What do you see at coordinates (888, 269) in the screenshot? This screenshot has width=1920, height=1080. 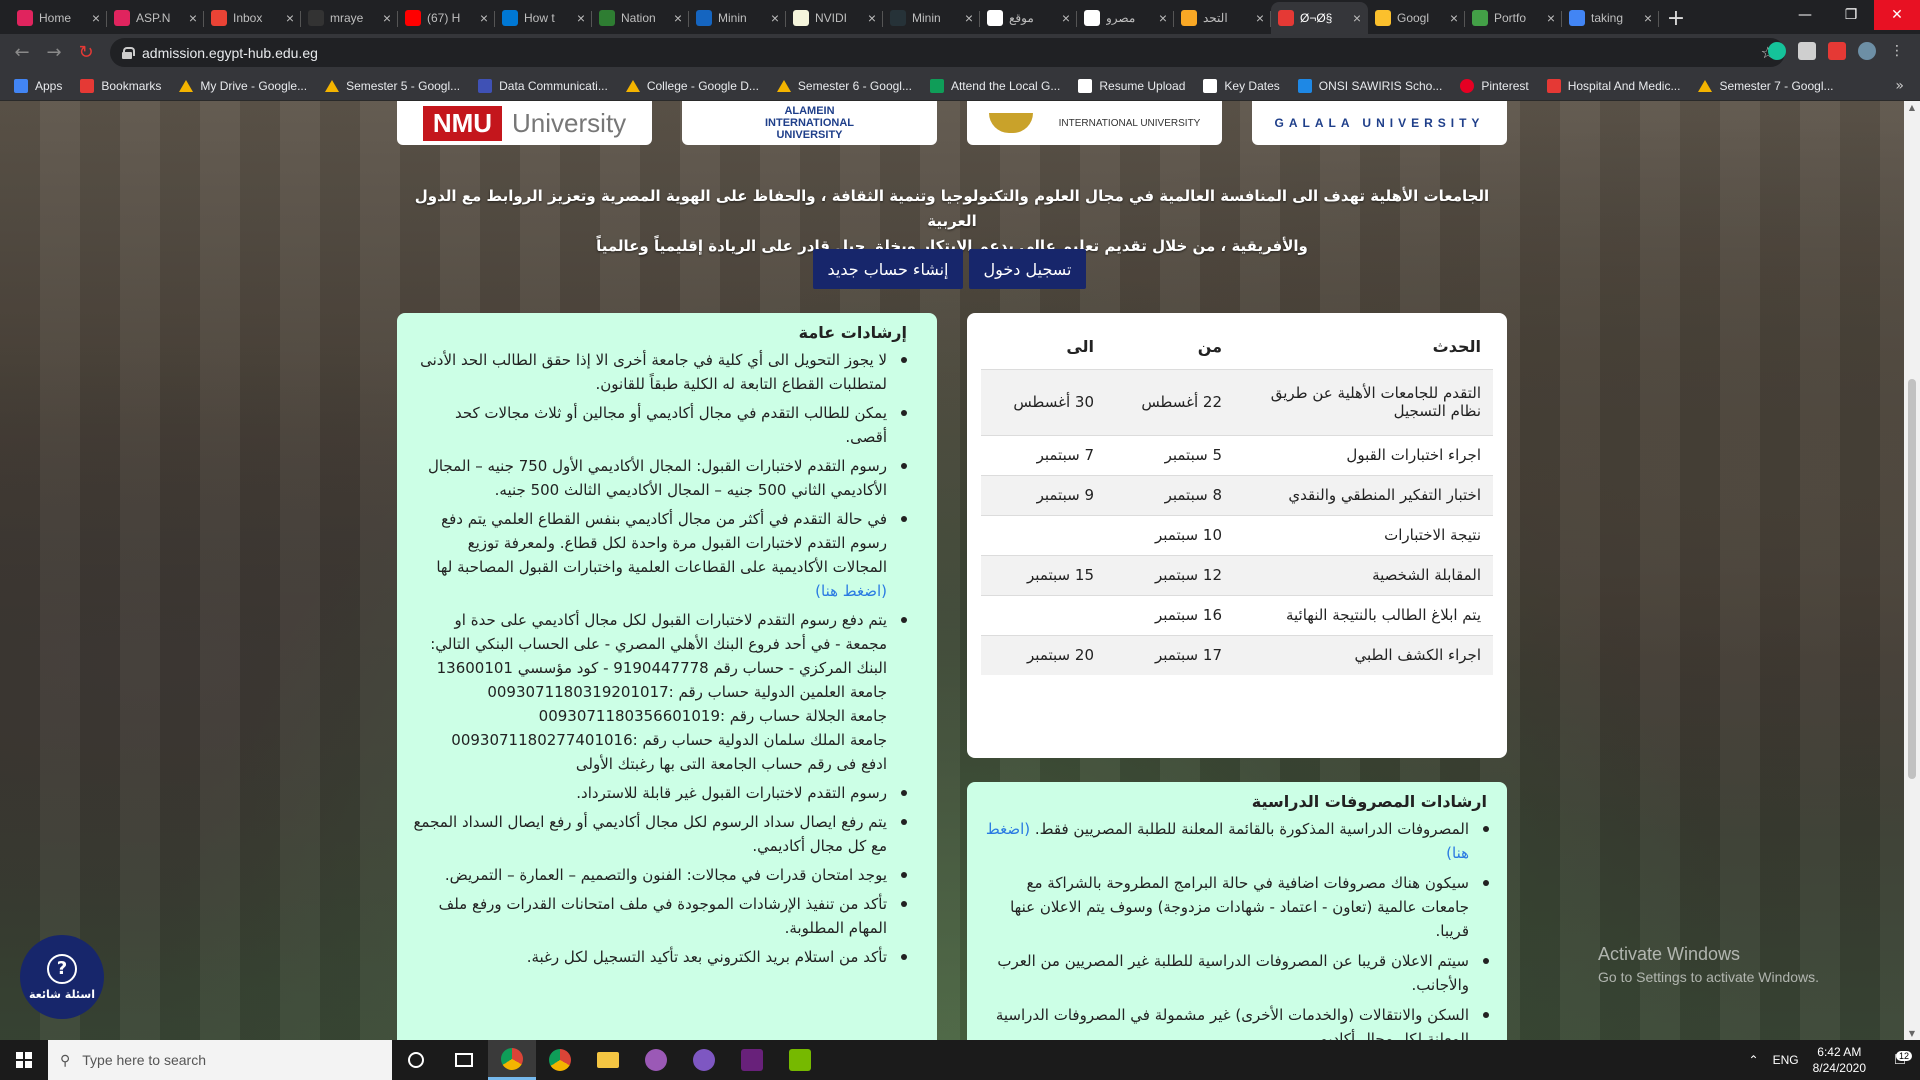 I see `register-button: إنشاء حساب جديد` at bounding box center [888, 269].